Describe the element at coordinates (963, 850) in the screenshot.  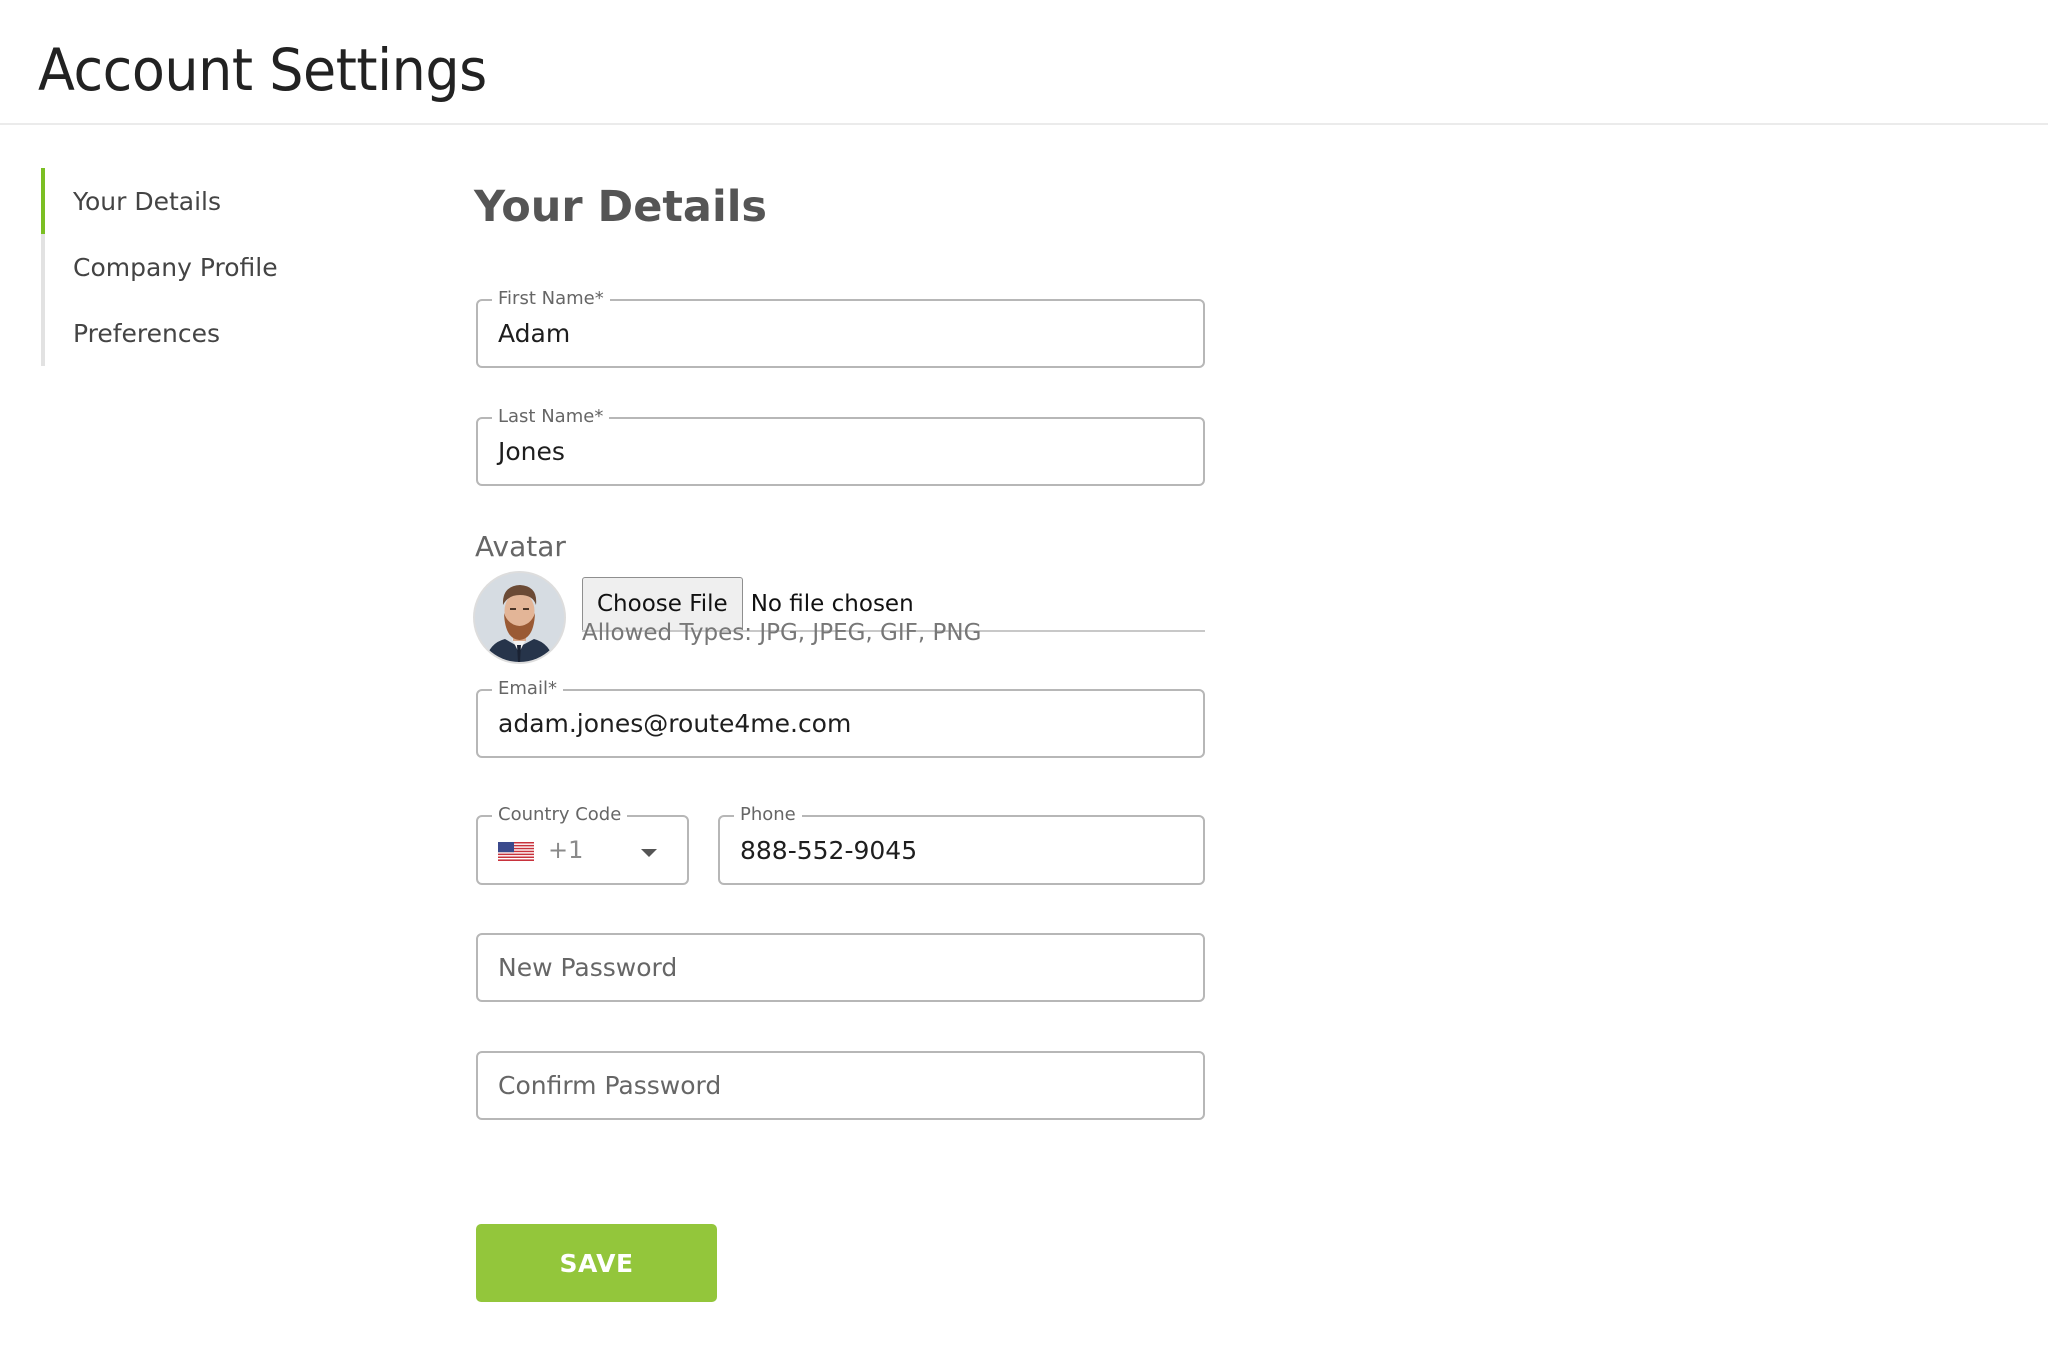
I see `phone-input: 888-552-9045` at that location.